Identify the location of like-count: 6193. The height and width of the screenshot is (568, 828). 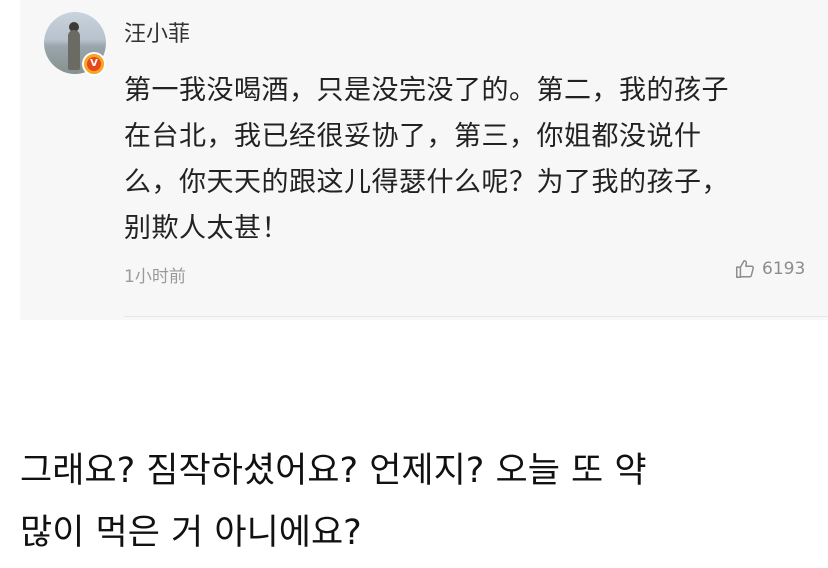
(784, 269).